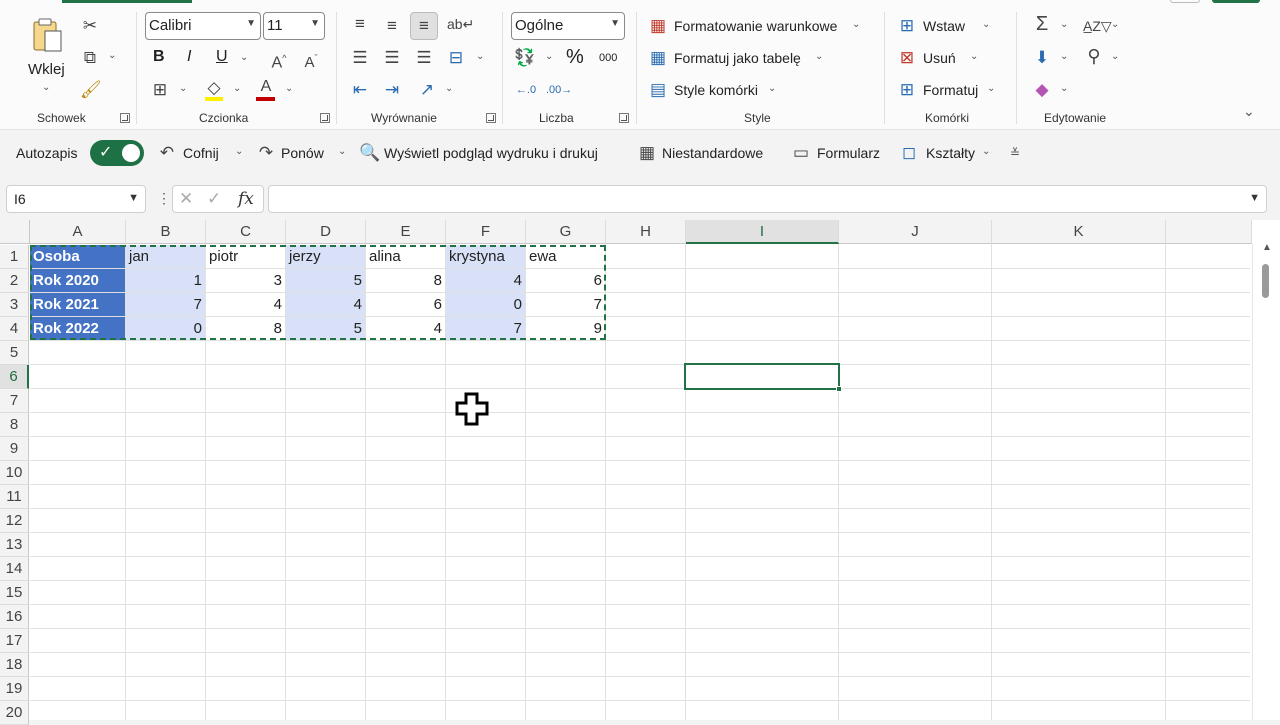 This screenshot has width=1280, height=725. I want to click on align-middle-icon: ≡, so click(392, 26).